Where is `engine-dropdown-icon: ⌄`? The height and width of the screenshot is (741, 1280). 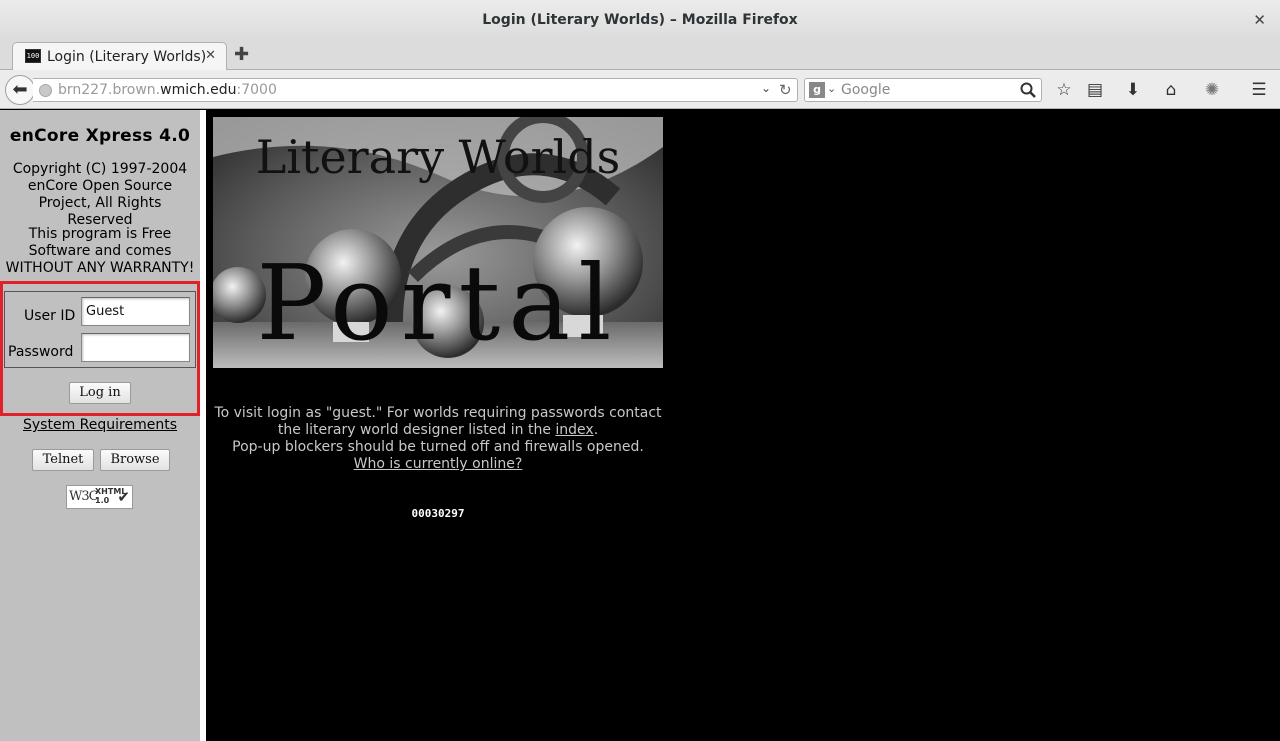
engine-dropdown-icon: ⌄ is located at coordinates (831, 88).